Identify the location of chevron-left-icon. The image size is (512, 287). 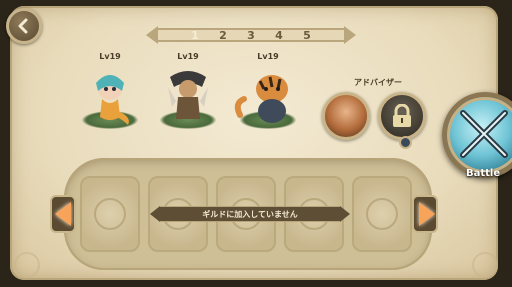
(23, 26).